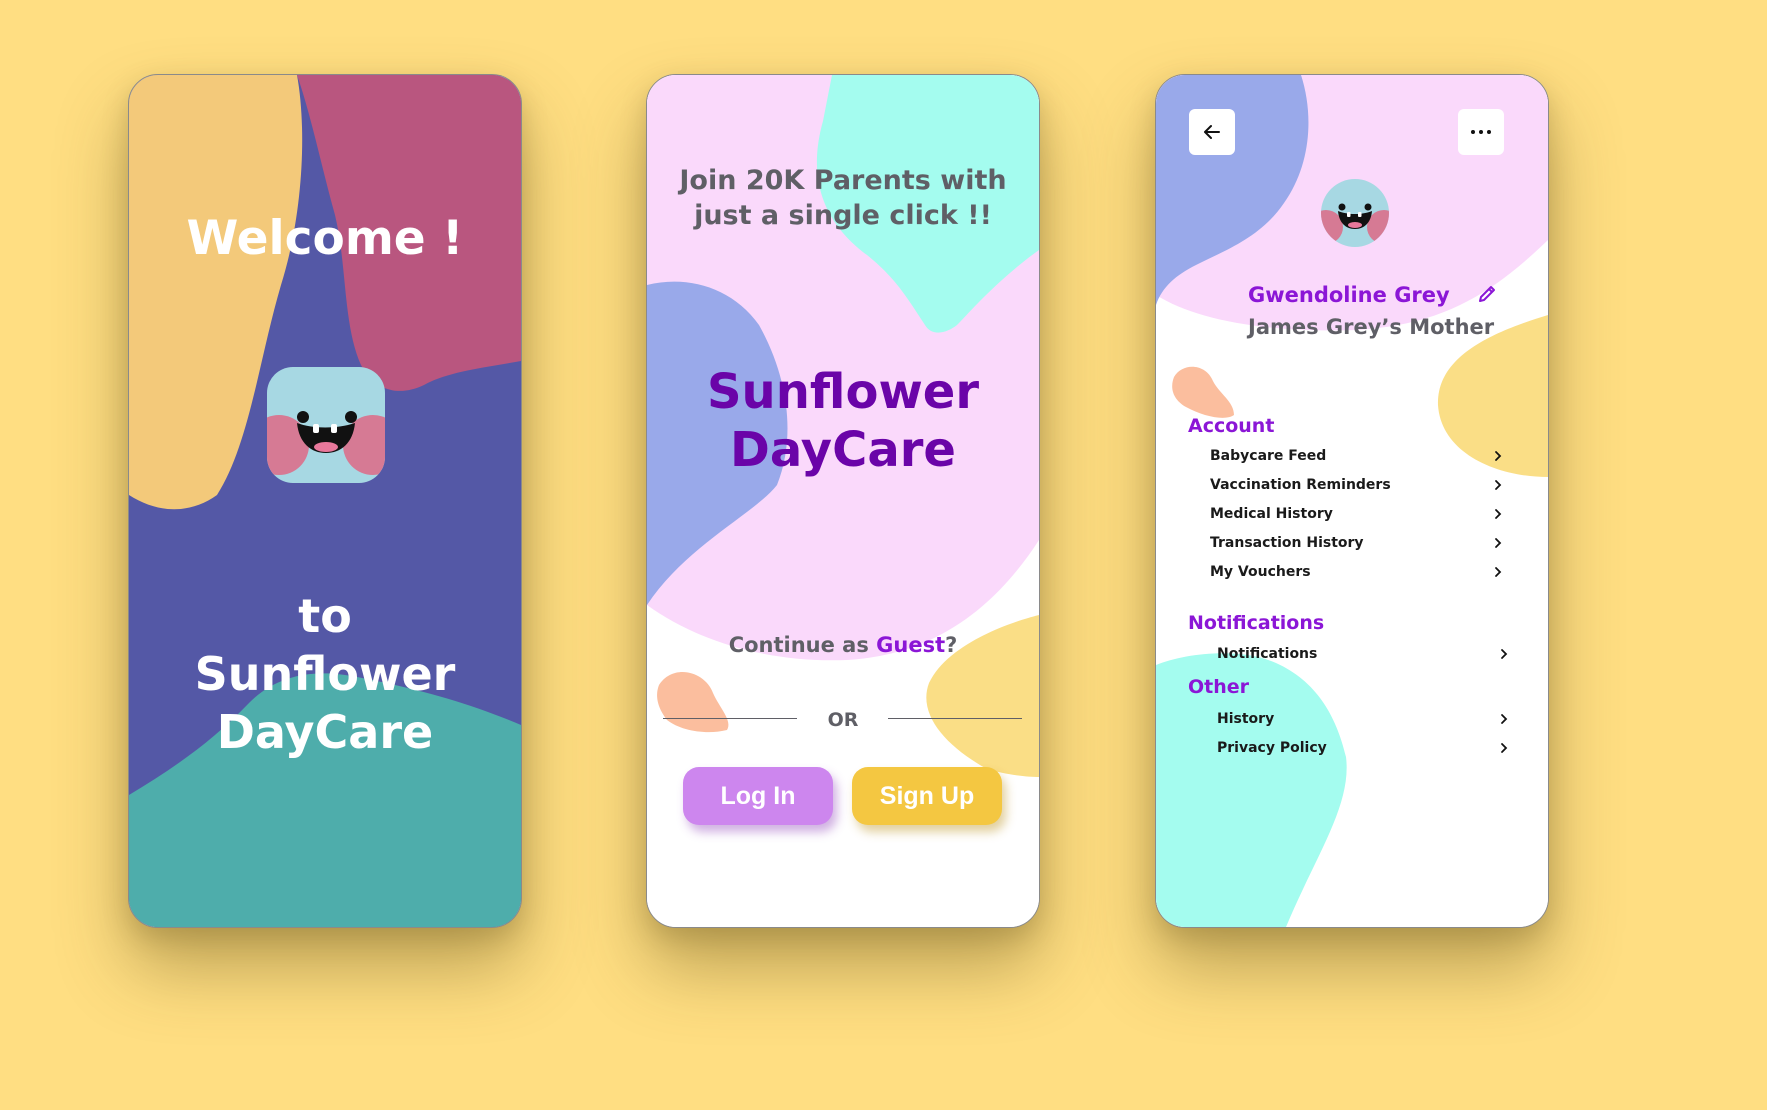 This screenshot has width=1767, height=1110. Describe the element at coordinates (1377, 748) in the screenshot. I see `menu-item-privacy-policy: Privacy Policy` at that location.